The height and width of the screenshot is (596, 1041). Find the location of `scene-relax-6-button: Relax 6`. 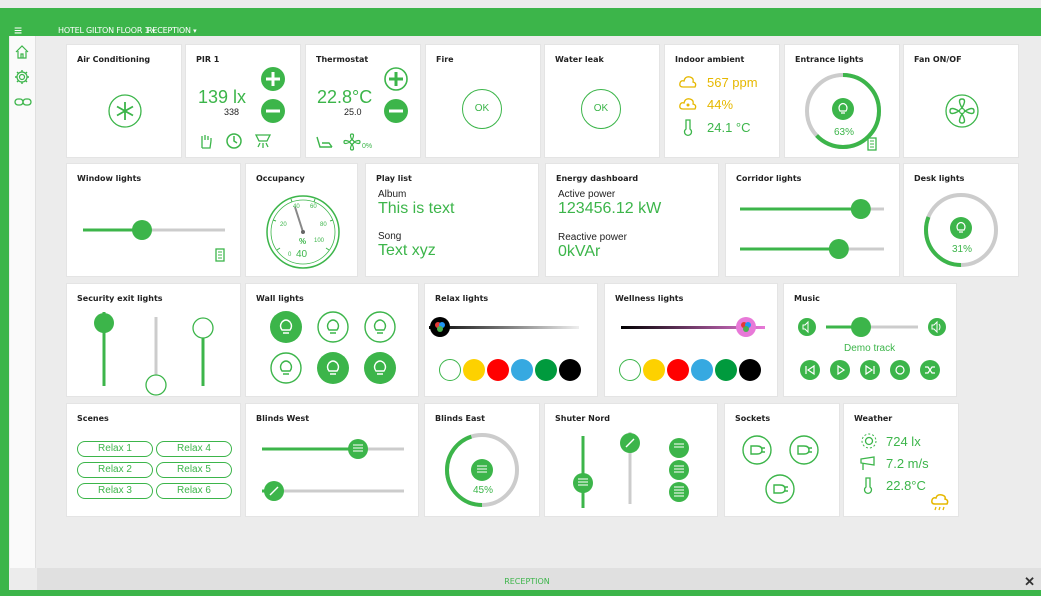

scene-relax-6-button: Relax 6 is located at coordinates (194, 491).